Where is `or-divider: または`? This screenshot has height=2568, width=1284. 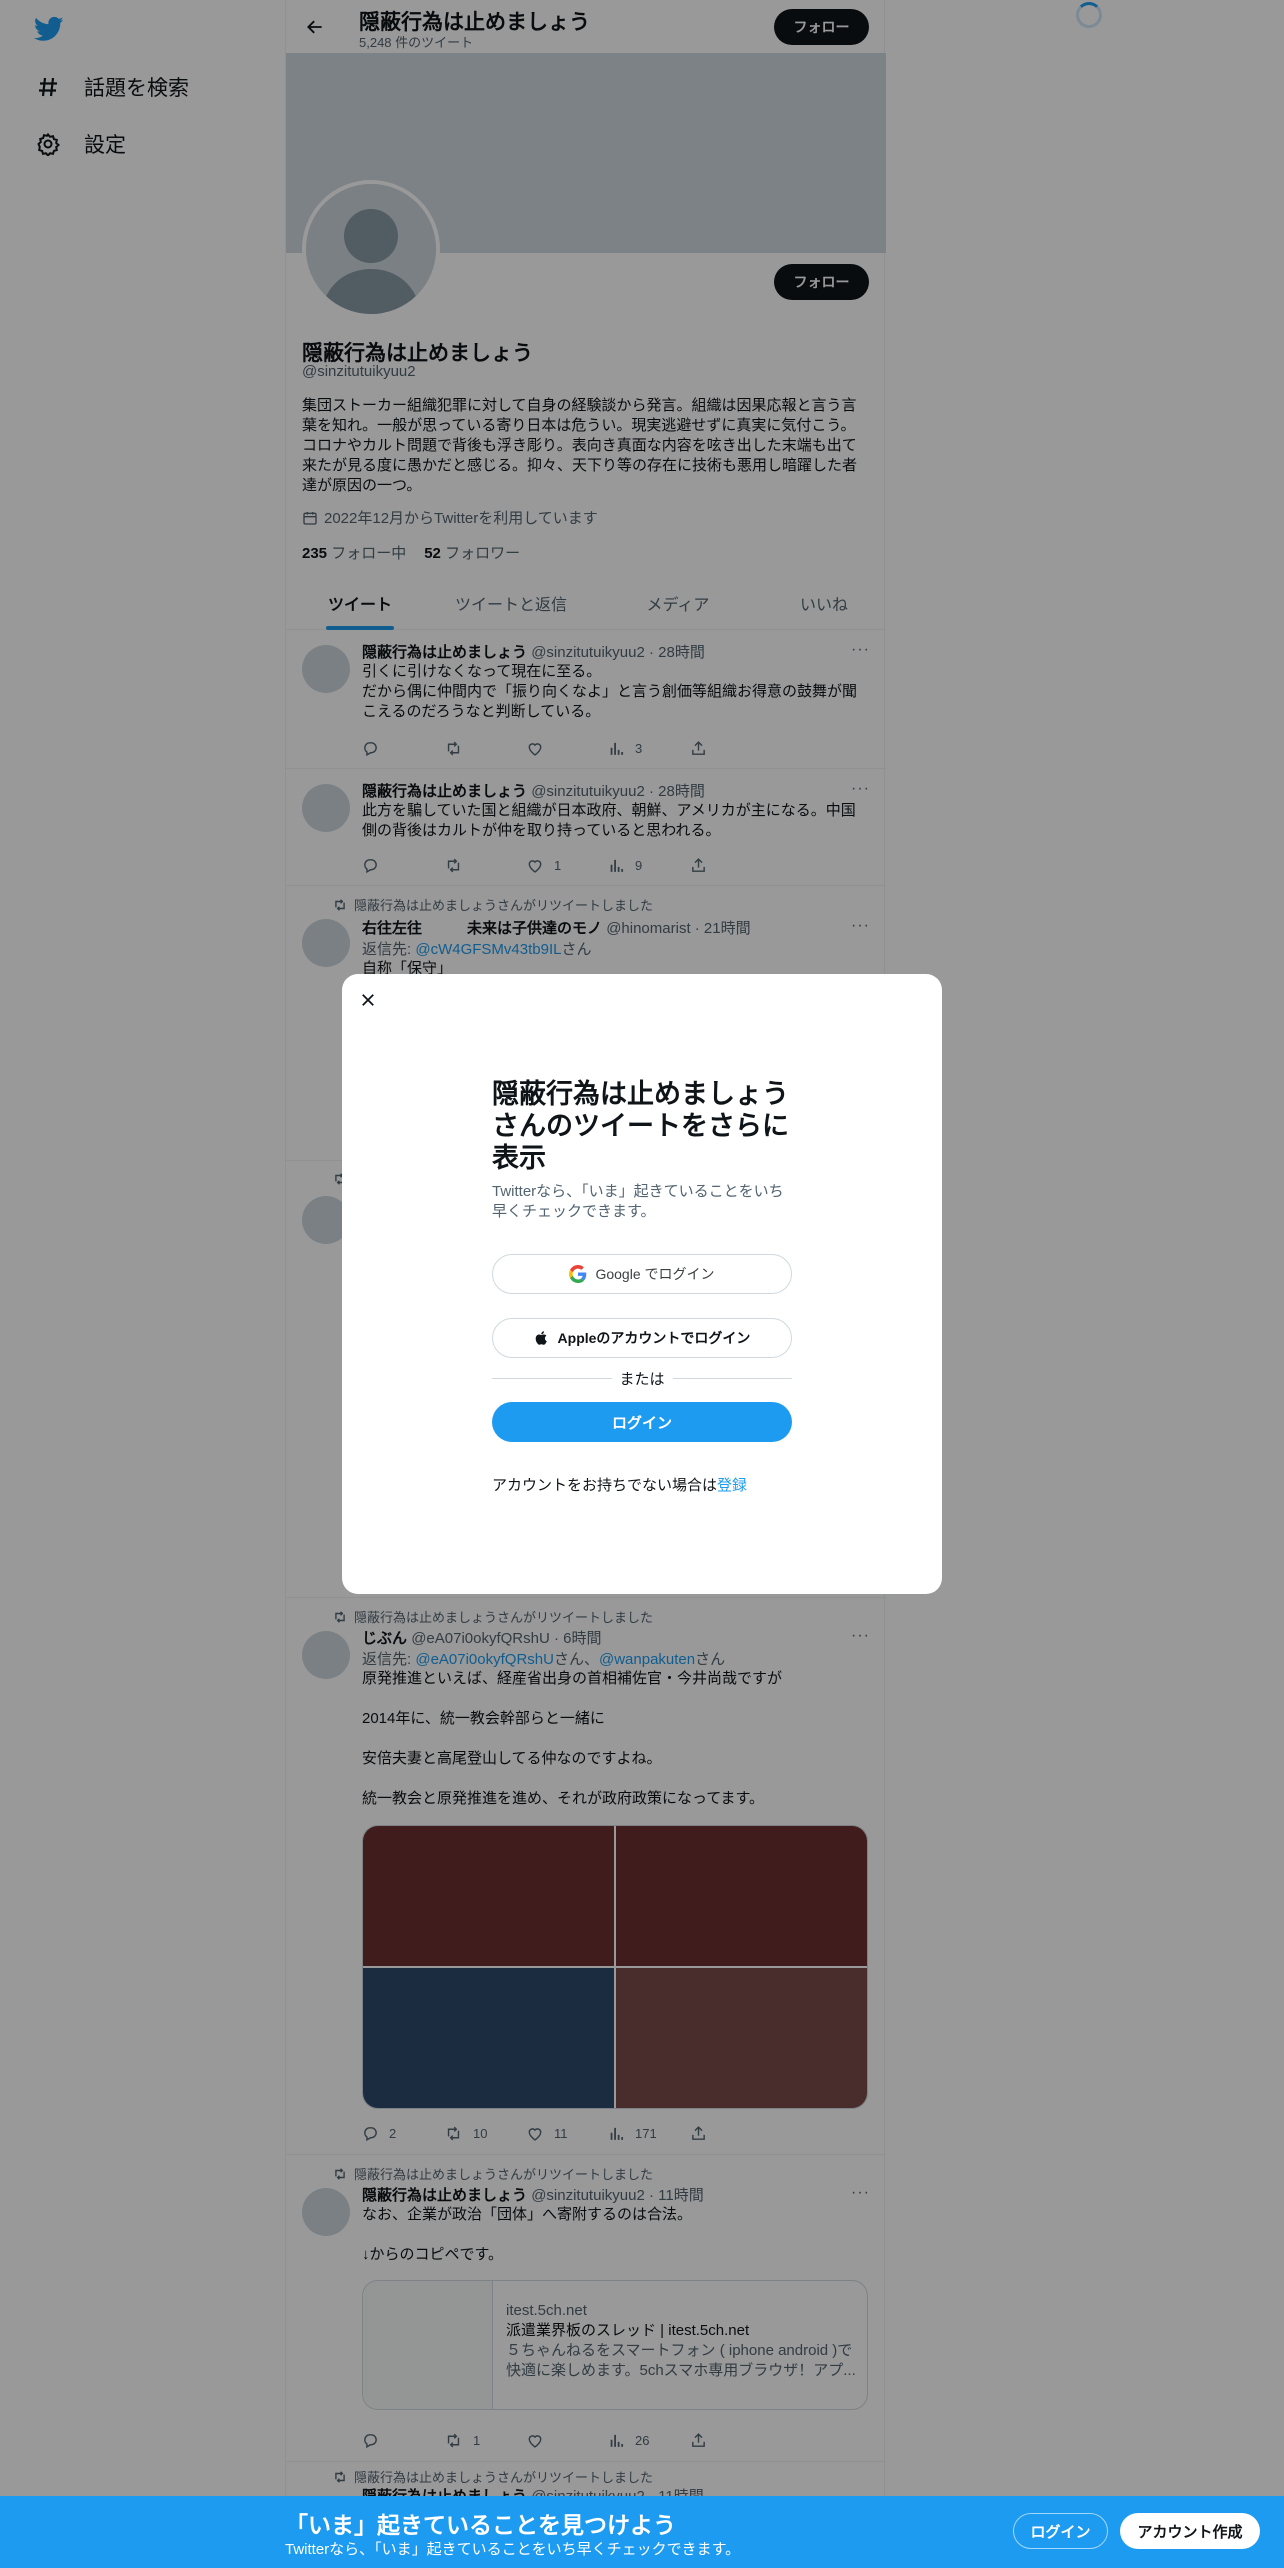
or-divider: または is located at coordinates (642, 1378).